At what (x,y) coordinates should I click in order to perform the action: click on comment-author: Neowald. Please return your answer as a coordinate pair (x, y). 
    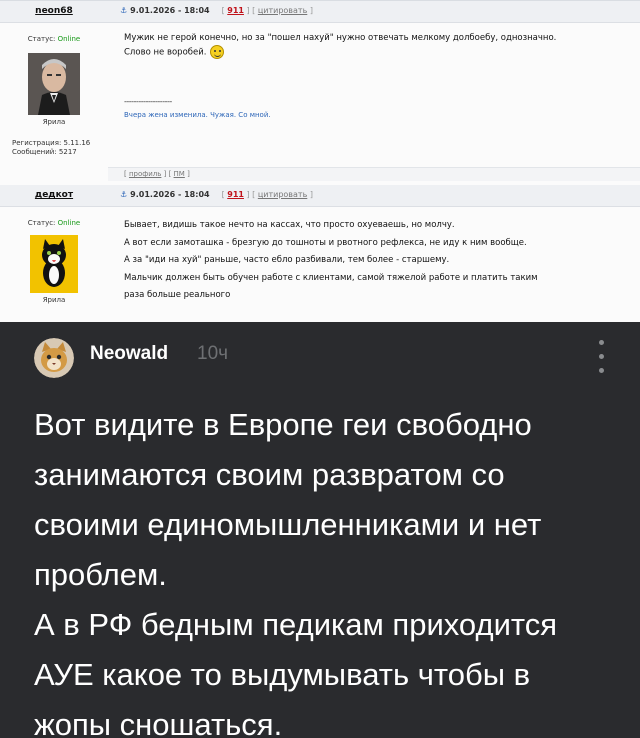
    Looking at the image, I should click on (129, 354).